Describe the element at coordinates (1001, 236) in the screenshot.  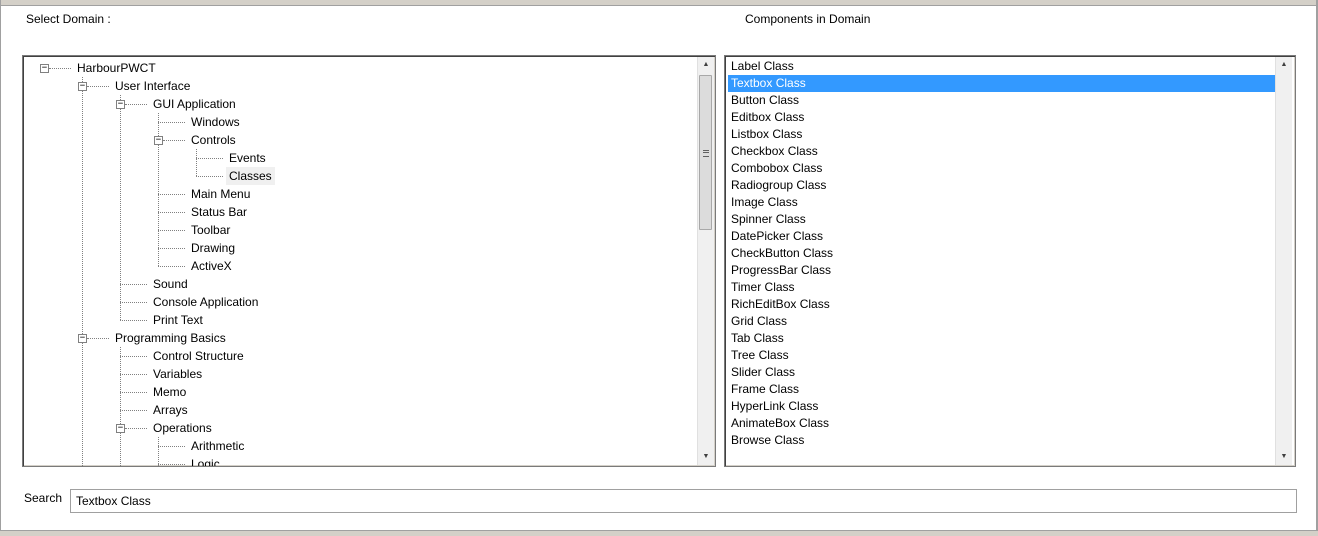
I see `list-item: DatePicker Class` at that location.